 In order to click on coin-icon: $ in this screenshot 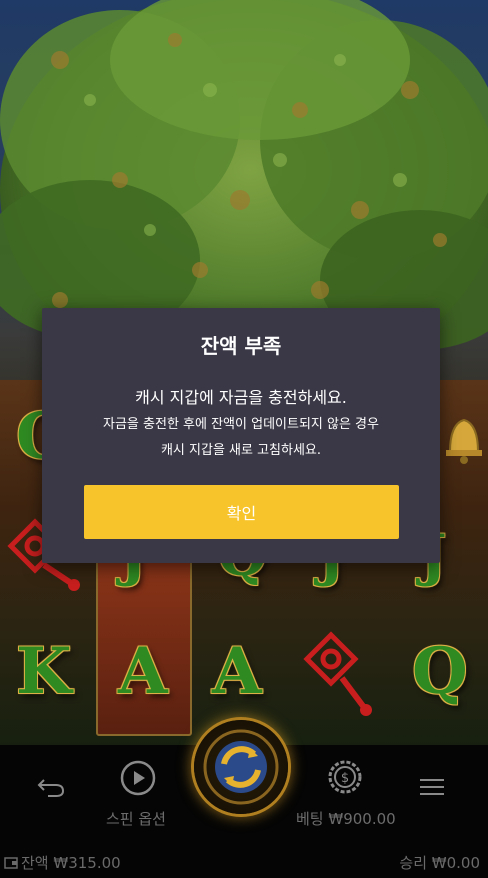, I will do `click(345, 777)`.